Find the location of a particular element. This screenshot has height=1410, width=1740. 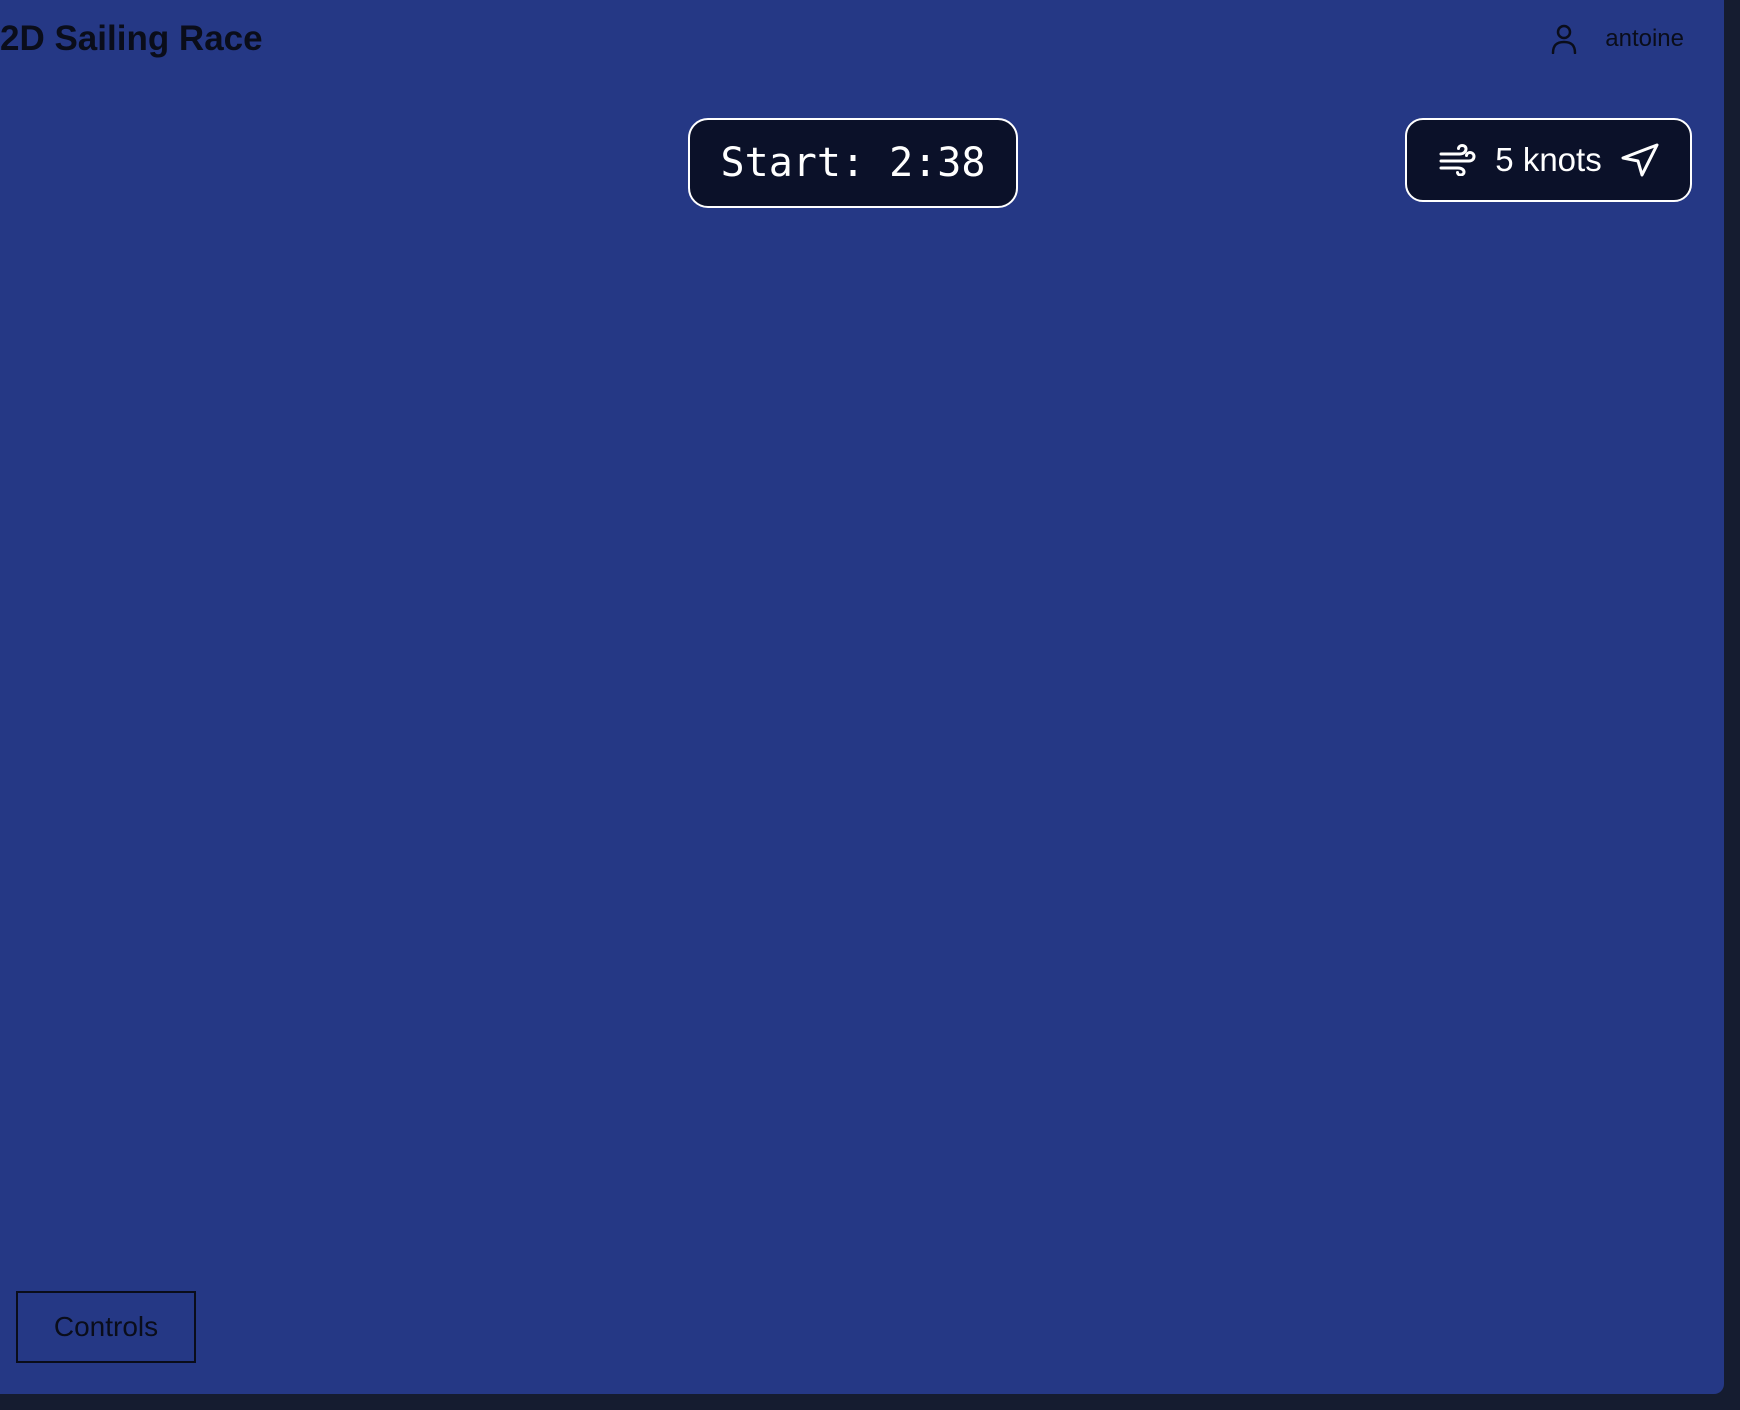

start-timer-text: Start: 2:38 is located at coordinates (853, 163).